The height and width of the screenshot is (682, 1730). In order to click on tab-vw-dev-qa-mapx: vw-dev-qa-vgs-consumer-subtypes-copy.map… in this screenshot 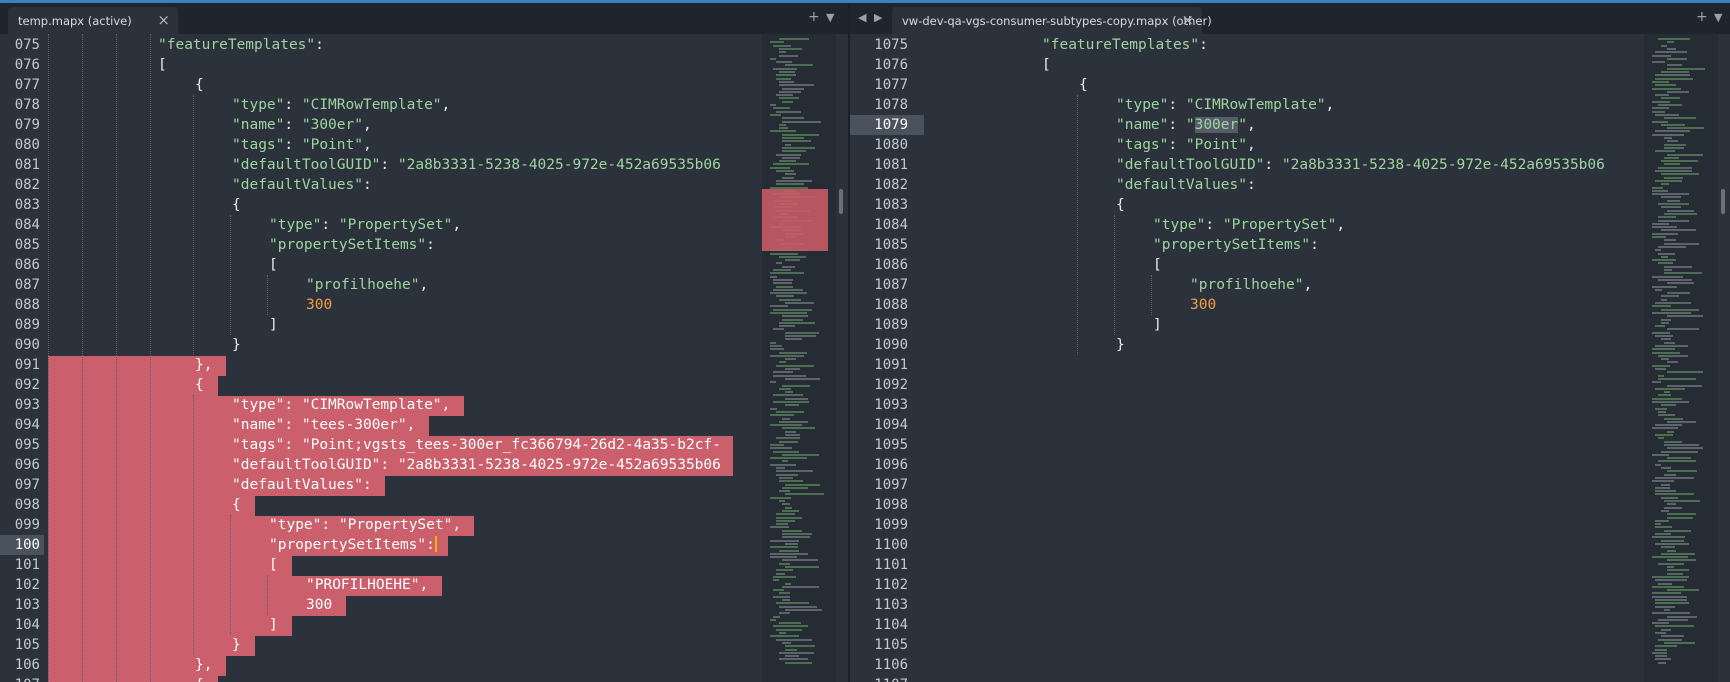, I will do `click(1052, 20)`.